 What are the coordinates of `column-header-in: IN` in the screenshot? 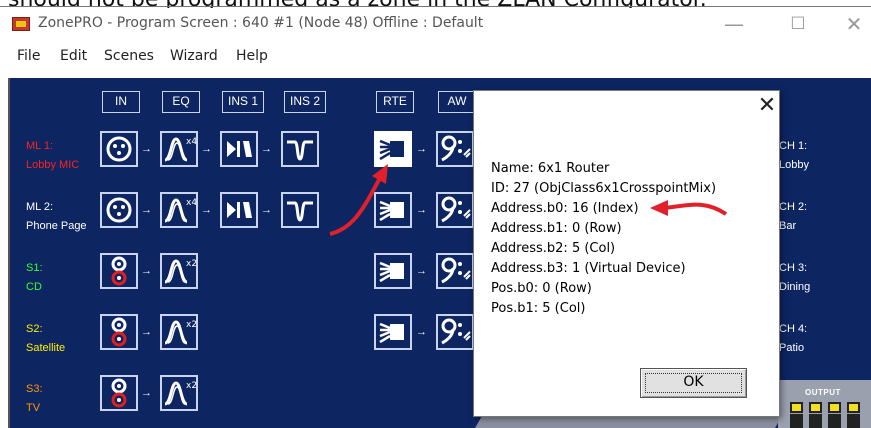 It's located at (121, 102).